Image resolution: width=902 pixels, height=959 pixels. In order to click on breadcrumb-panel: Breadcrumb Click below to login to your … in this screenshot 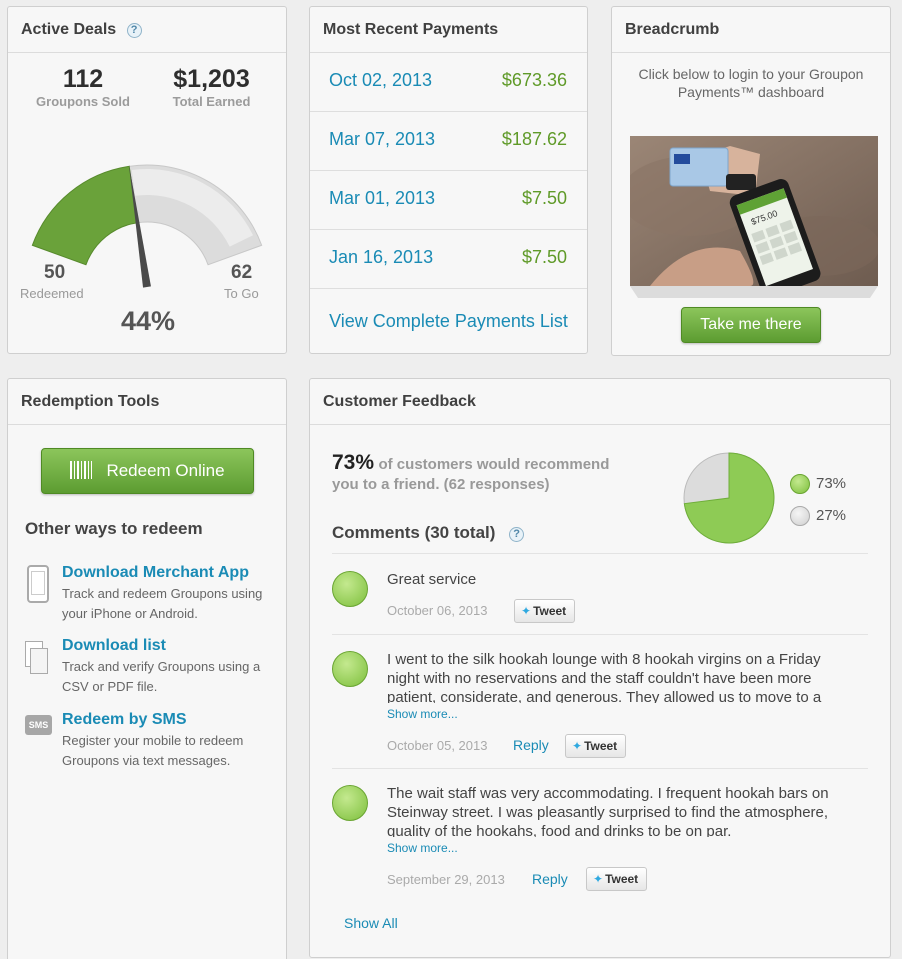, I will do `click(751, 181)`.